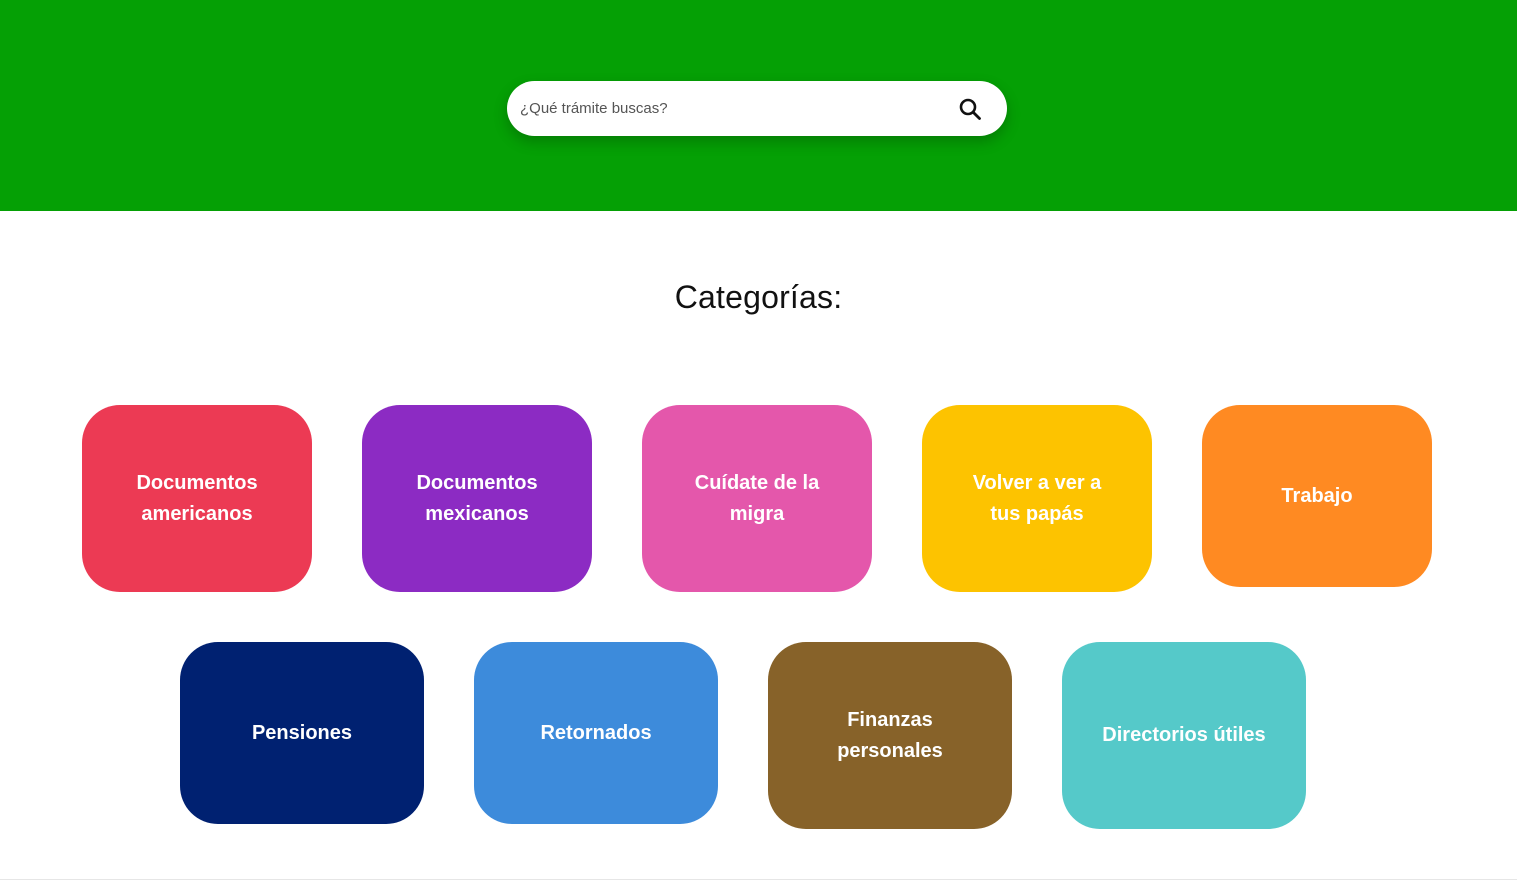  I want to click on search-button, so click(970, 109).